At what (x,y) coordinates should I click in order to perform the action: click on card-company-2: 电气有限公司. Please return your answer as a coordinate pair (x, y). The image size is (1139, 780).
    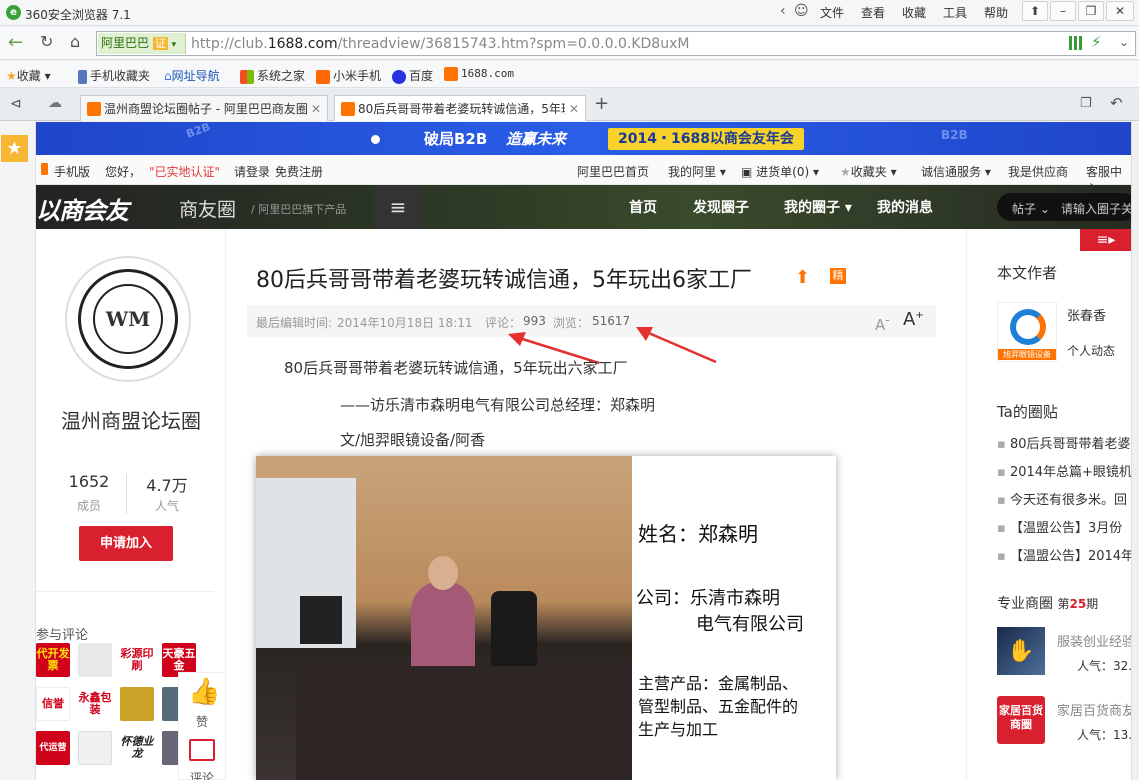
    Looking at the image, I should click on (750, 624).